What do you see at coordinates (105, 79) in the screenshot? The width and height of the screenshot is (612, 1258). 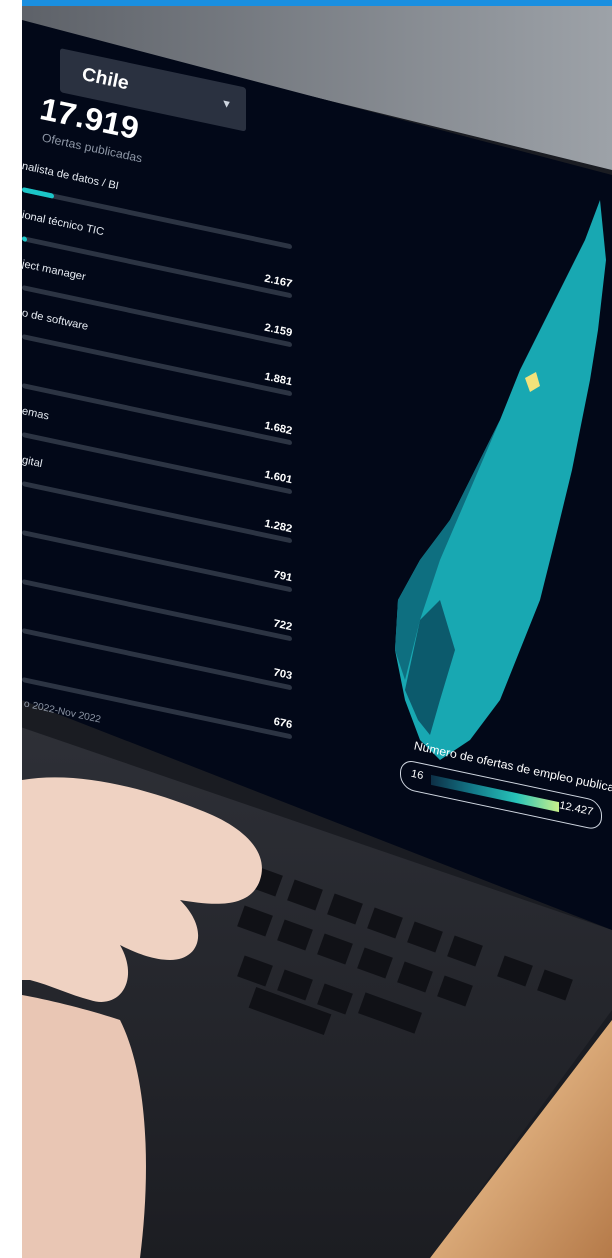 I see `country-dropdown-label: Chile` at bounding box center [105, 79].